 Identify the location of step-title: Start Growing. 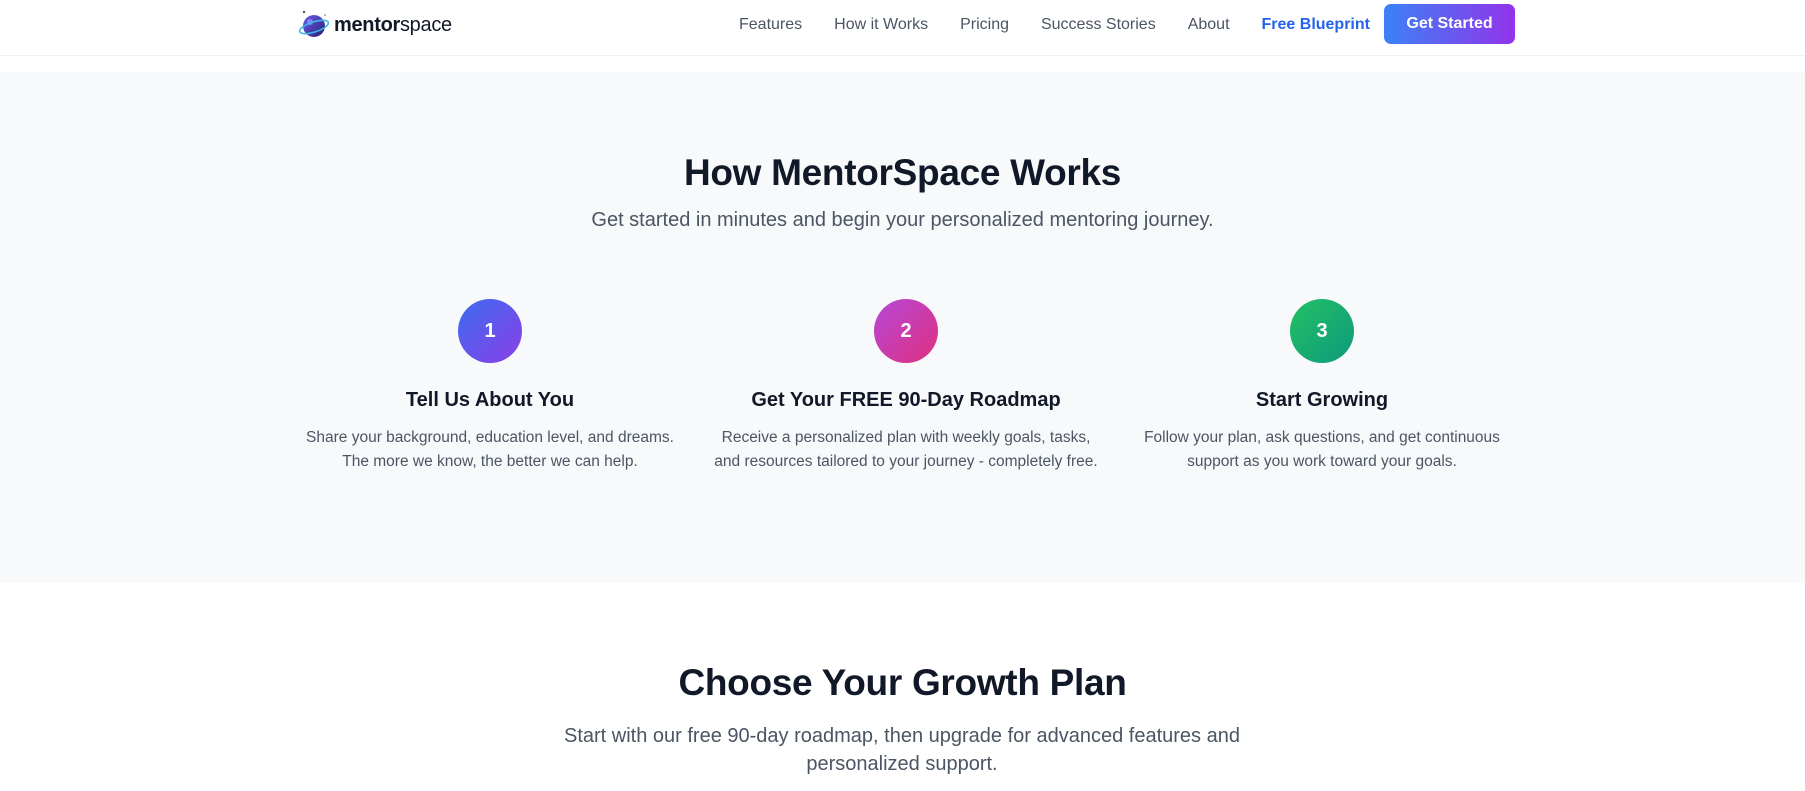
(1322, 400).